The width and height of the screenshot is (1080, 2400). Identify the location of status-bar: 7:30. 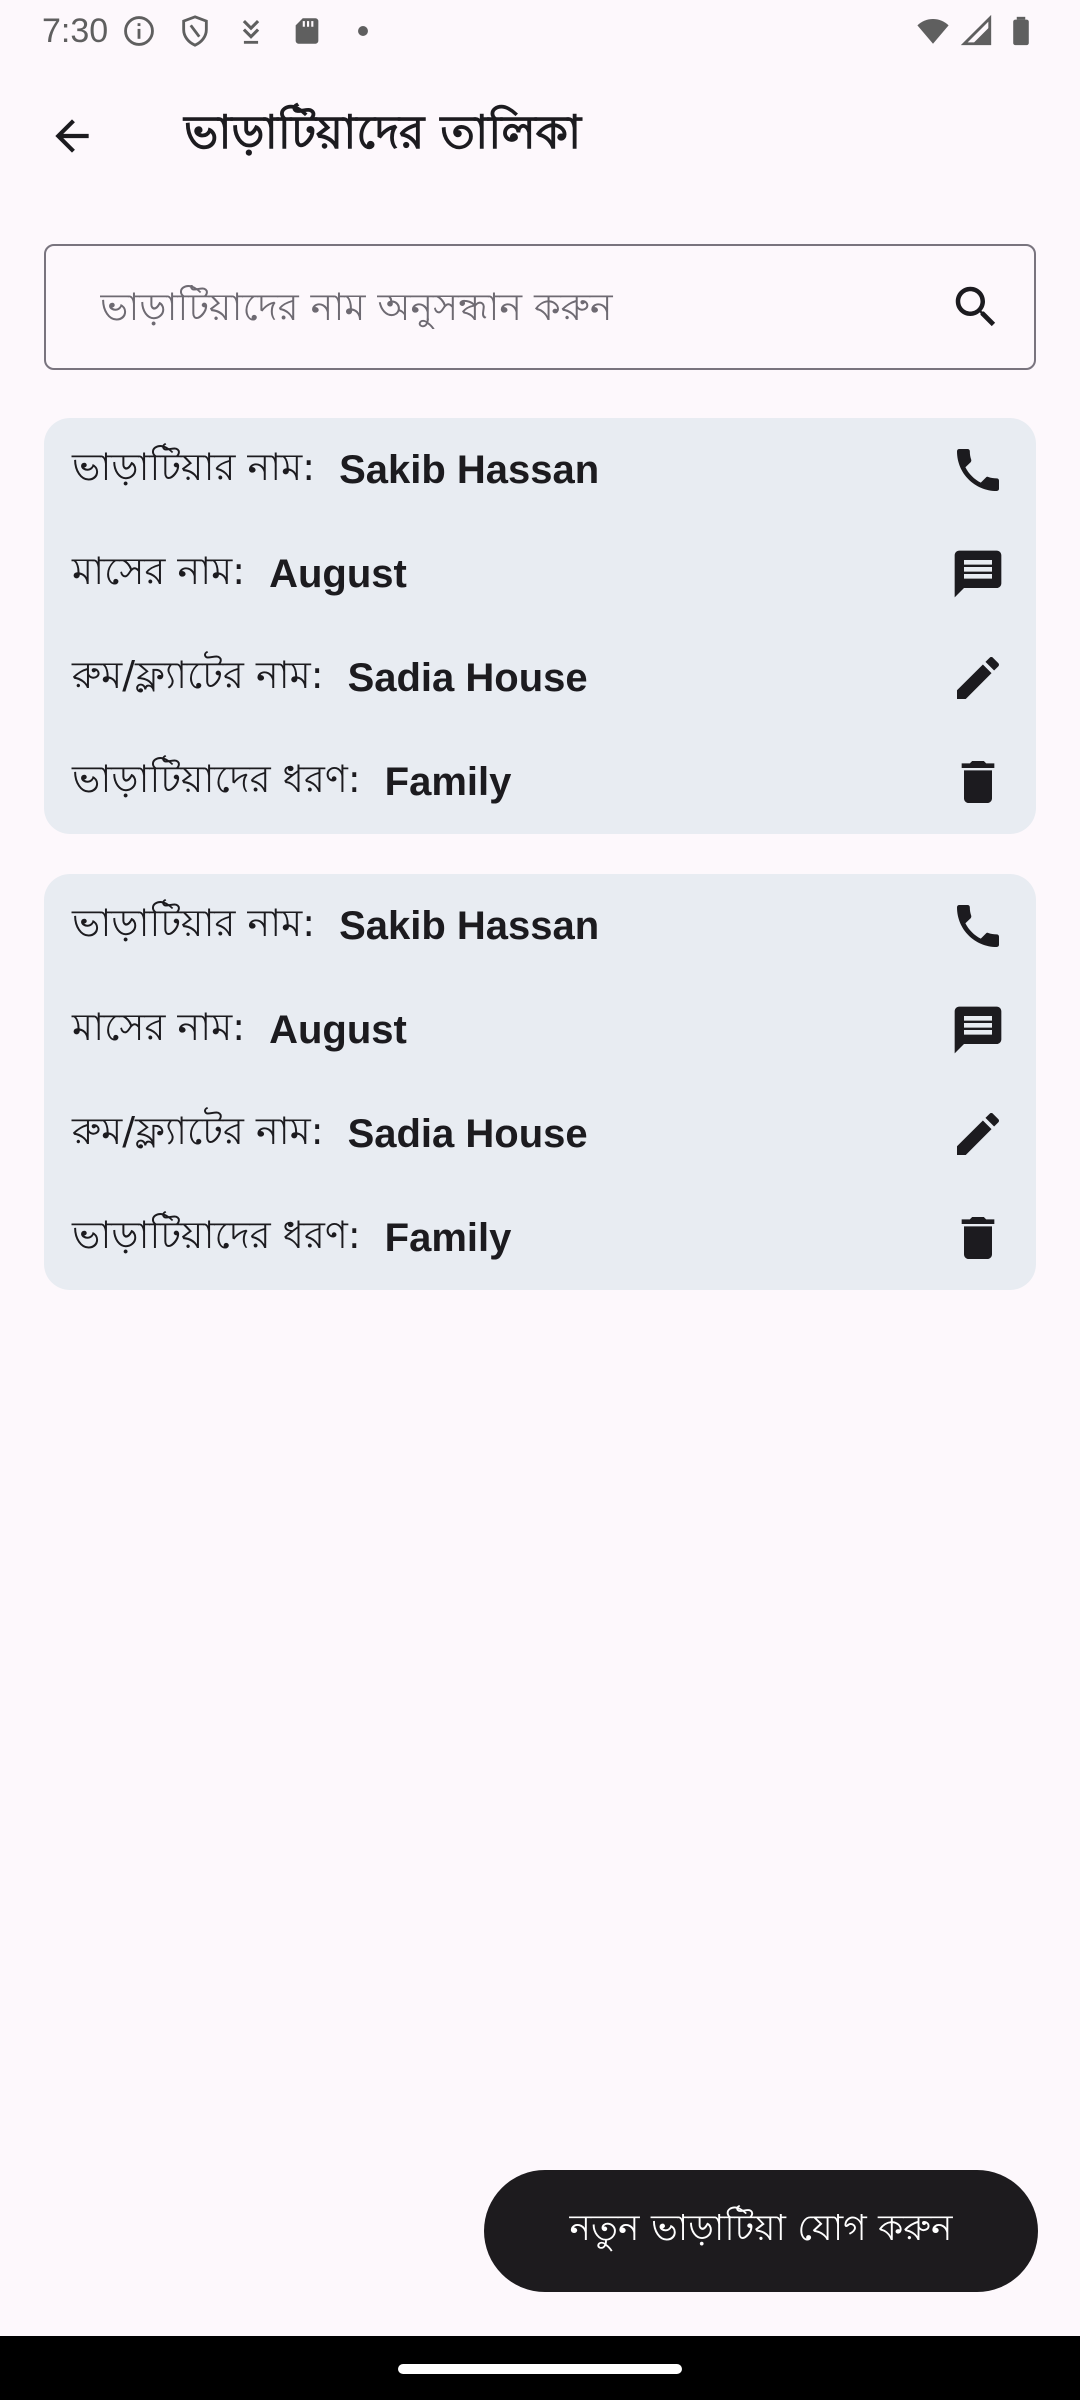
(540, 31).